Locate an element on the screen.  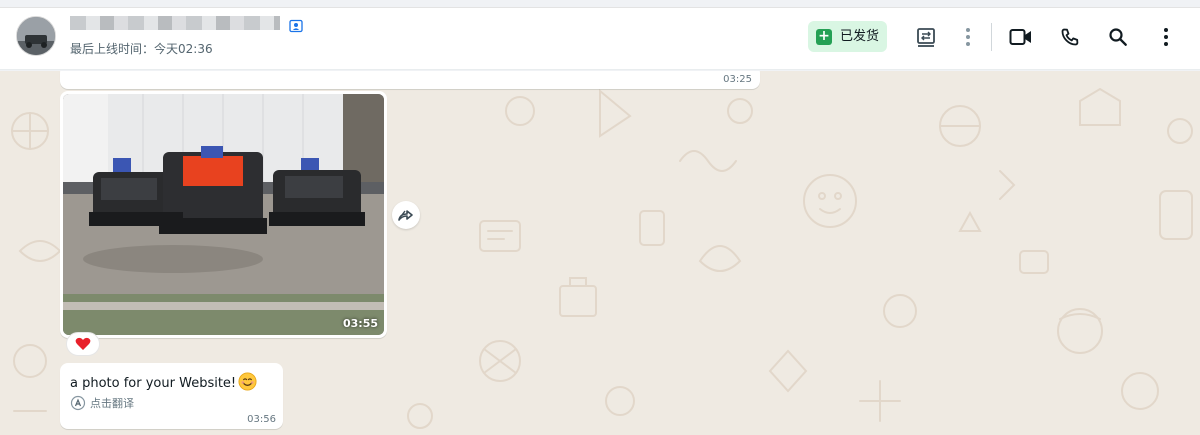
forward-icon is located at coordinates (405, 215).